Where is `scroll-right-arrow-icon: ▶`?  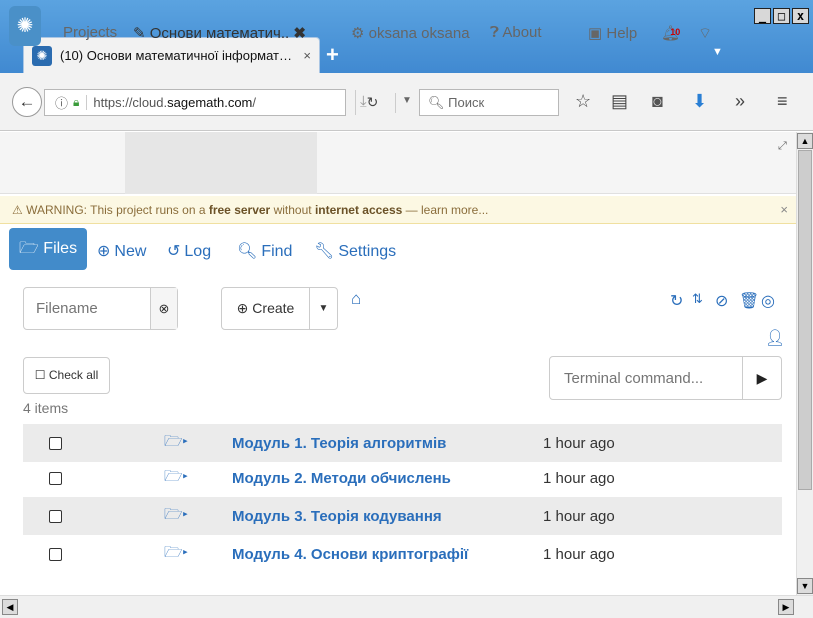
scroll-right-arrow-icon: ▶ is located at coordinates (786, 607).